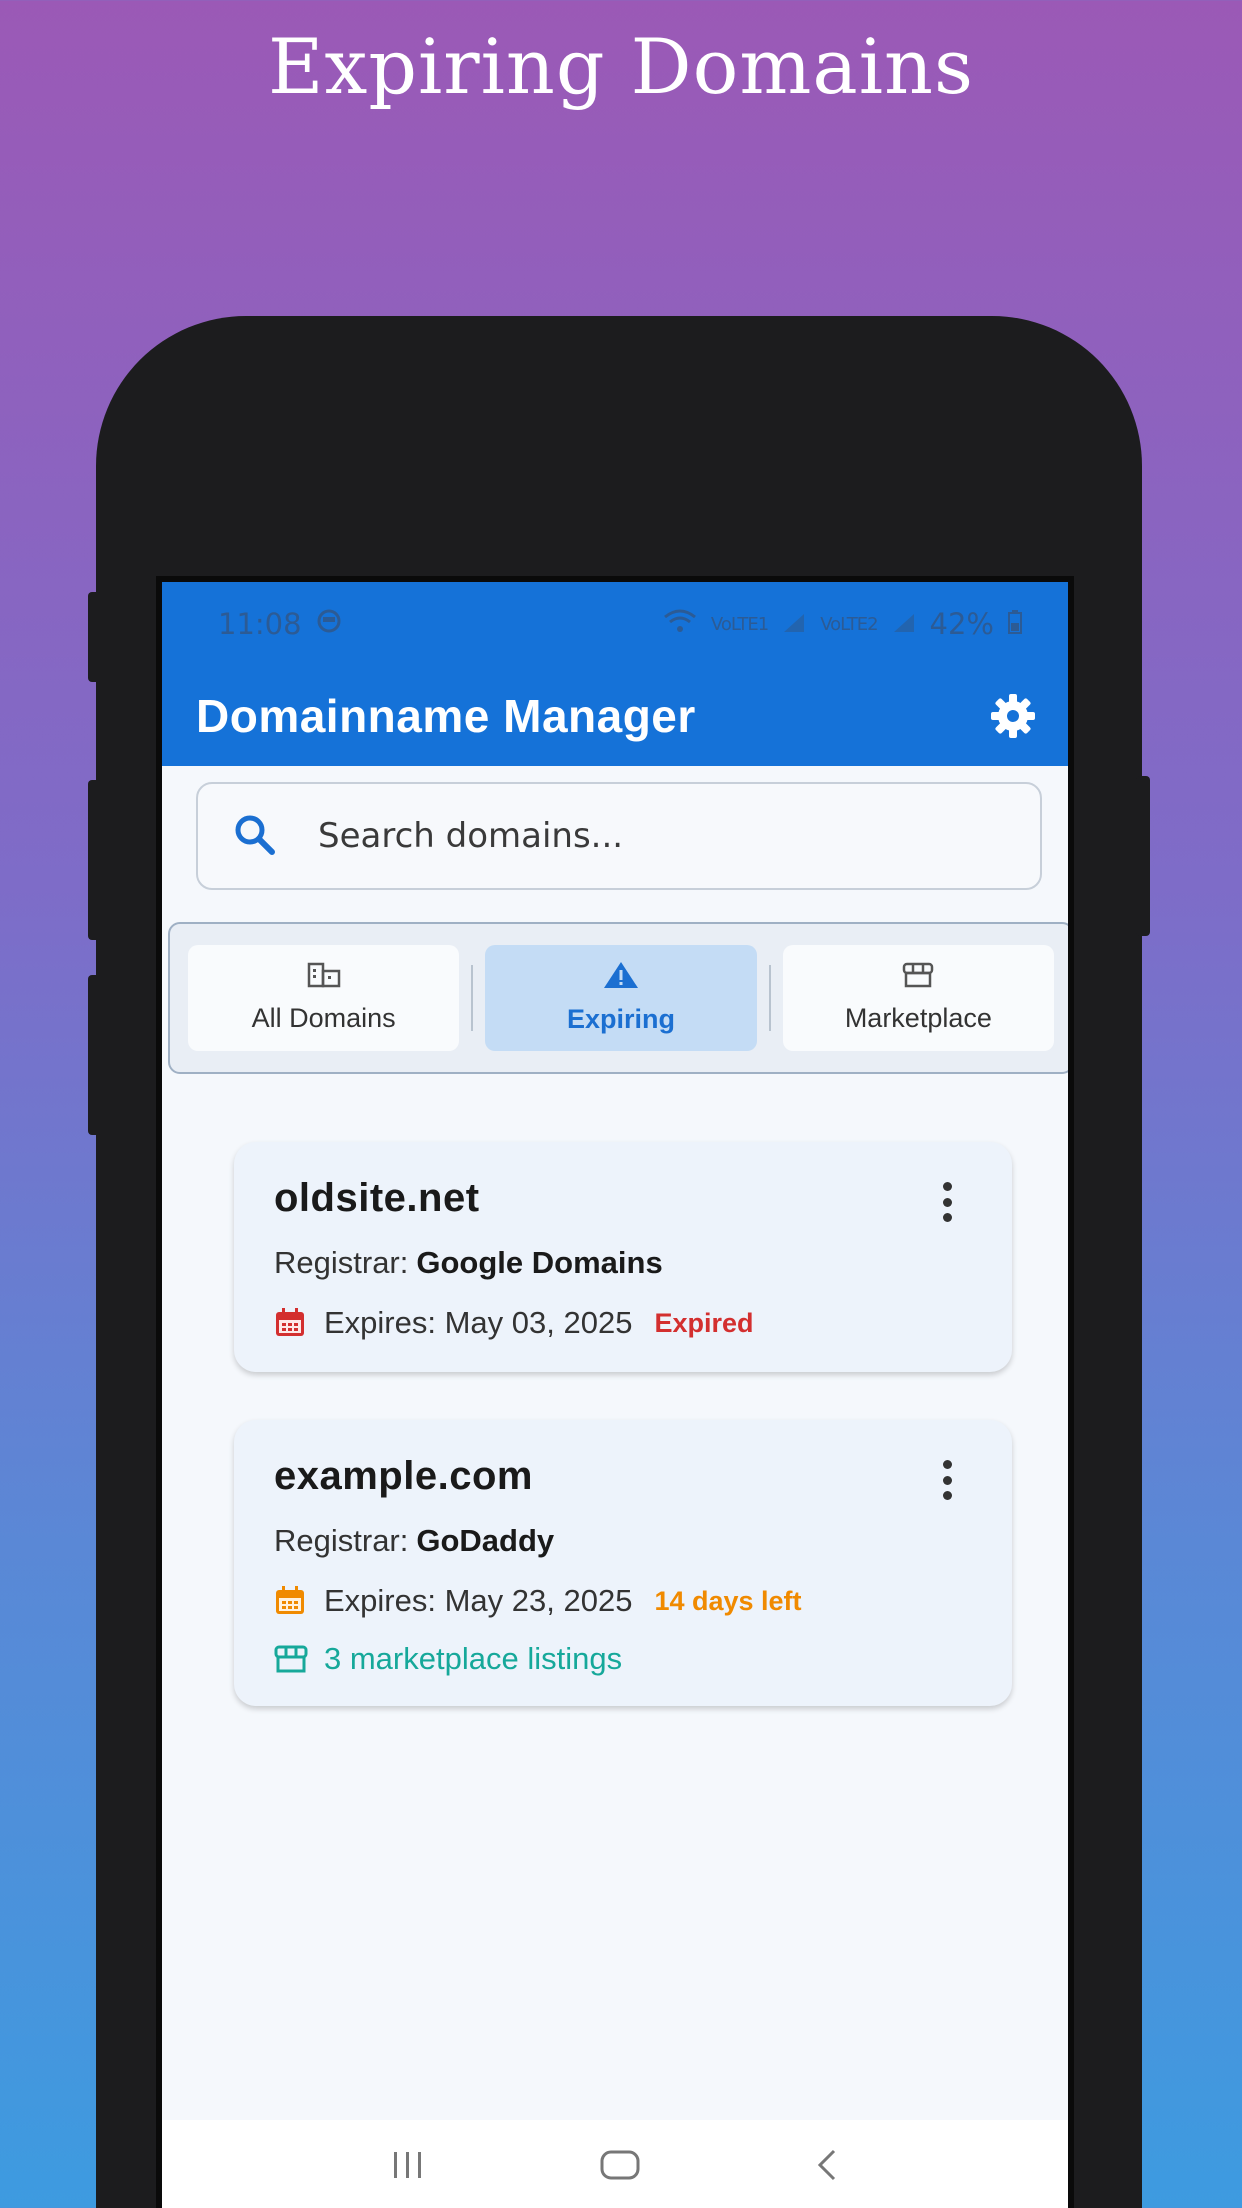 This screenshot has width=1242, height=2208. I want to click on registrar-value: Google Domains, so click(539, 1262).